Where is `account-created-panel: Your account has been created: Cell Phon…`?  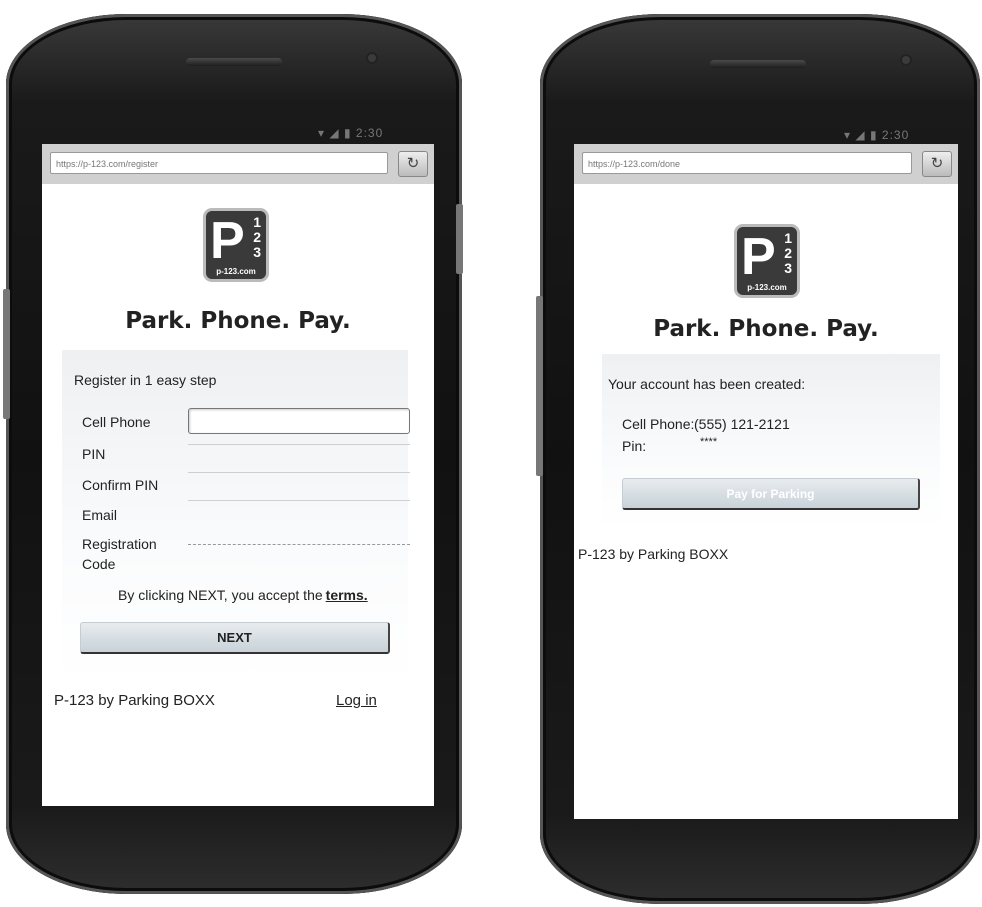 account-created-panel: Your account has been created: Cell Phon… is located at coordinates (771, 442).